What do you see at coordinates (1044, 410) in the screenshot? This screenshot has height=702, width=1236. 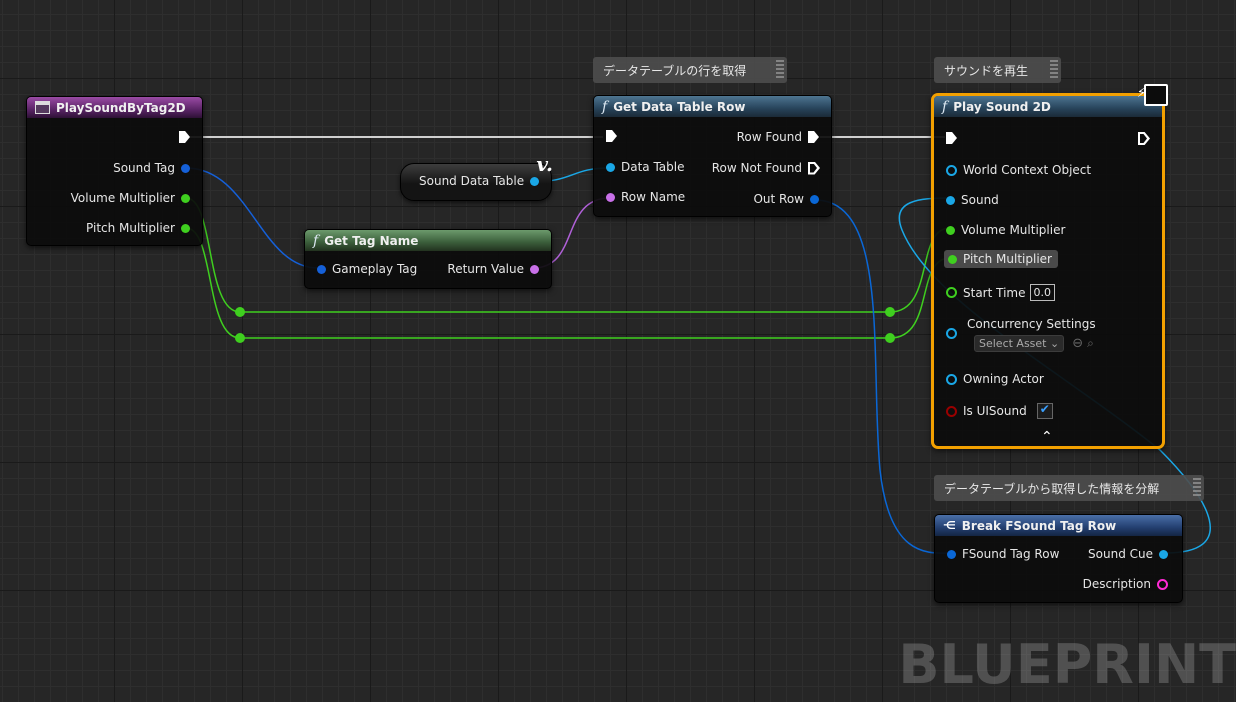 I see `is-ui-sound-checkbox` at bounding box center [1044, 410].